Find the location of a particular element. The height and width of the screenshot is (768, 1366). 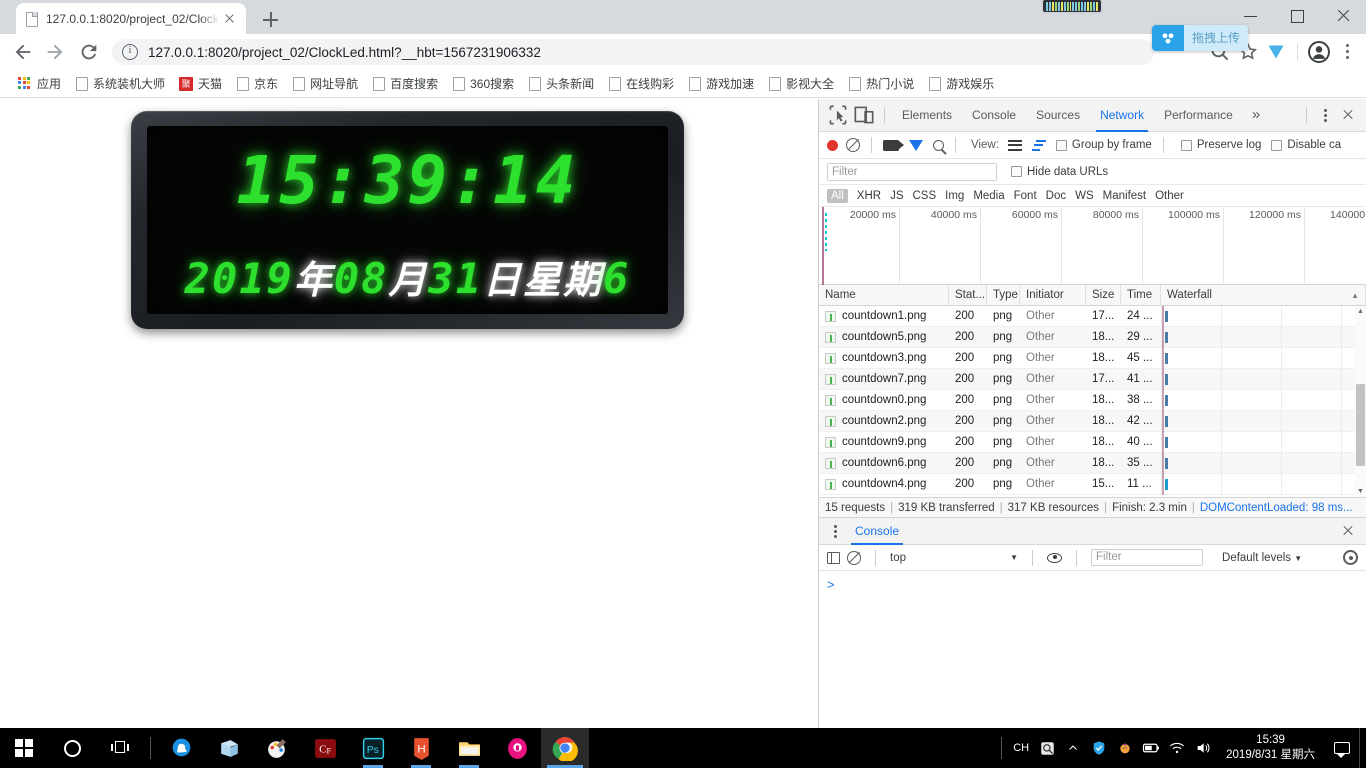

scroll-up-arrow-icon: ▲ is located at coordinates (1360, 311).